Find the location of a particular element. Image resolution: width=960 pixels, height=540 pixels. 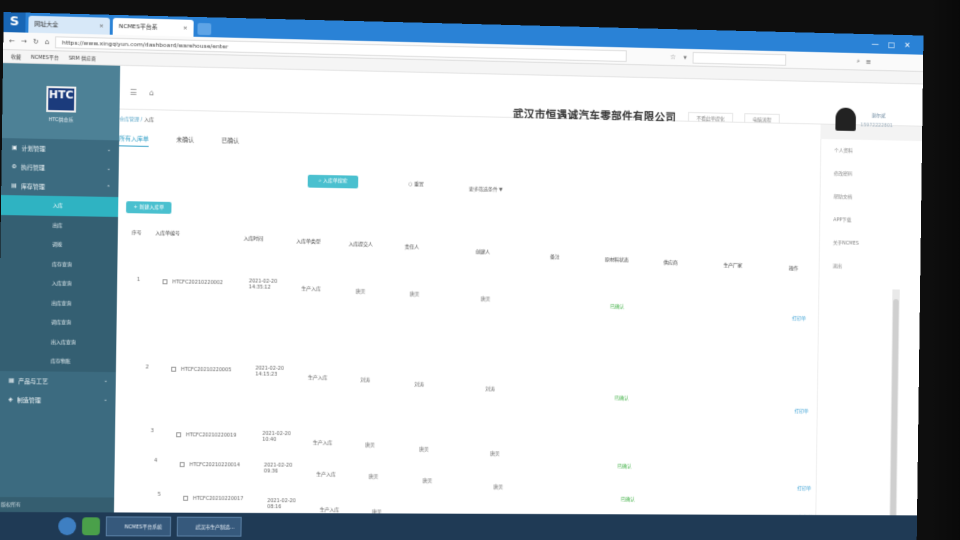

bookmark-item: SRM 供应商 is located at coordinates (82, 58).